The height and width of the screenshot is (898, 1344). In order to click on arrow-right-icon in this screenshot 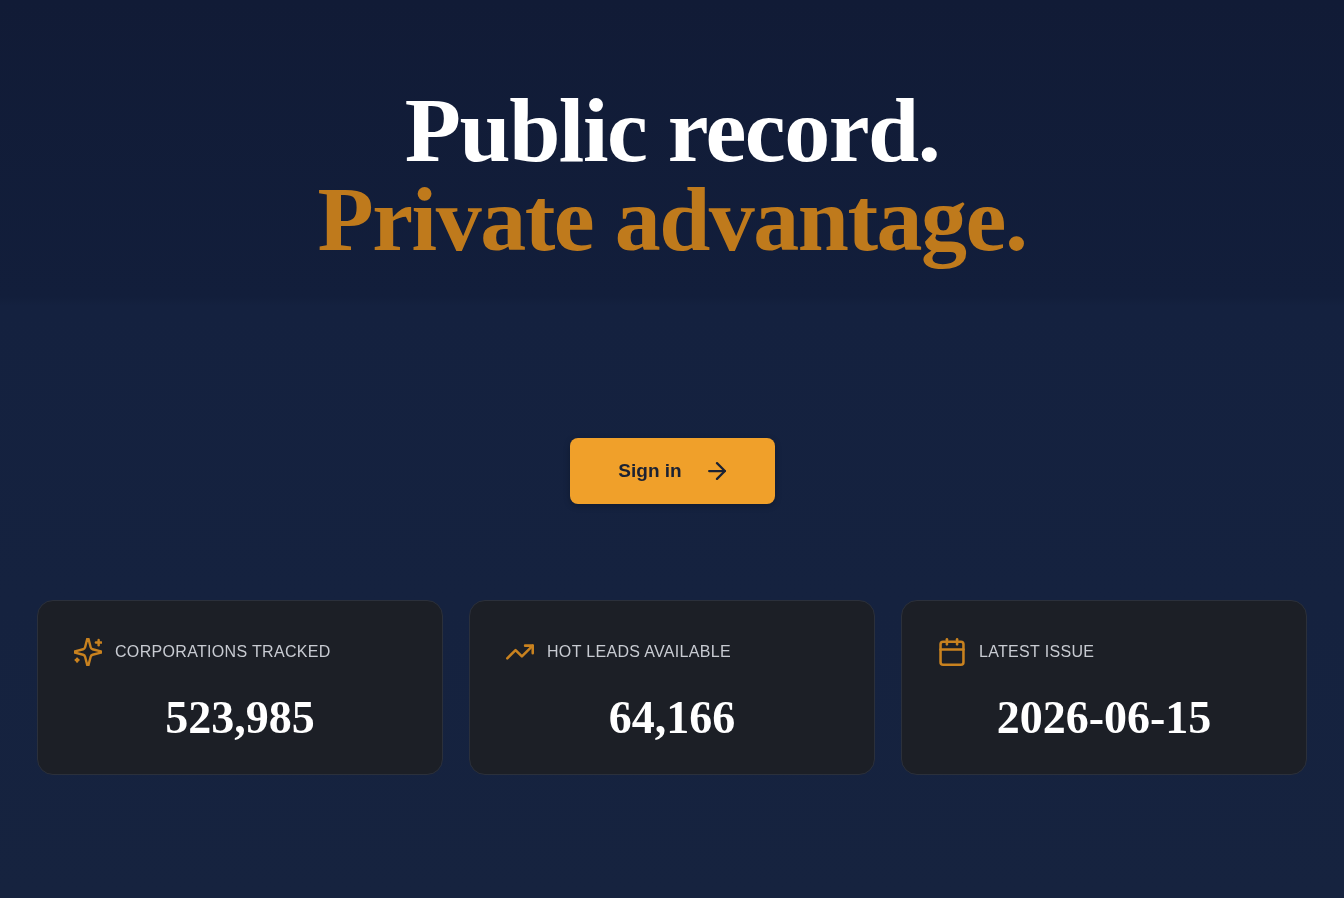, I will do `click(716, 471)`.